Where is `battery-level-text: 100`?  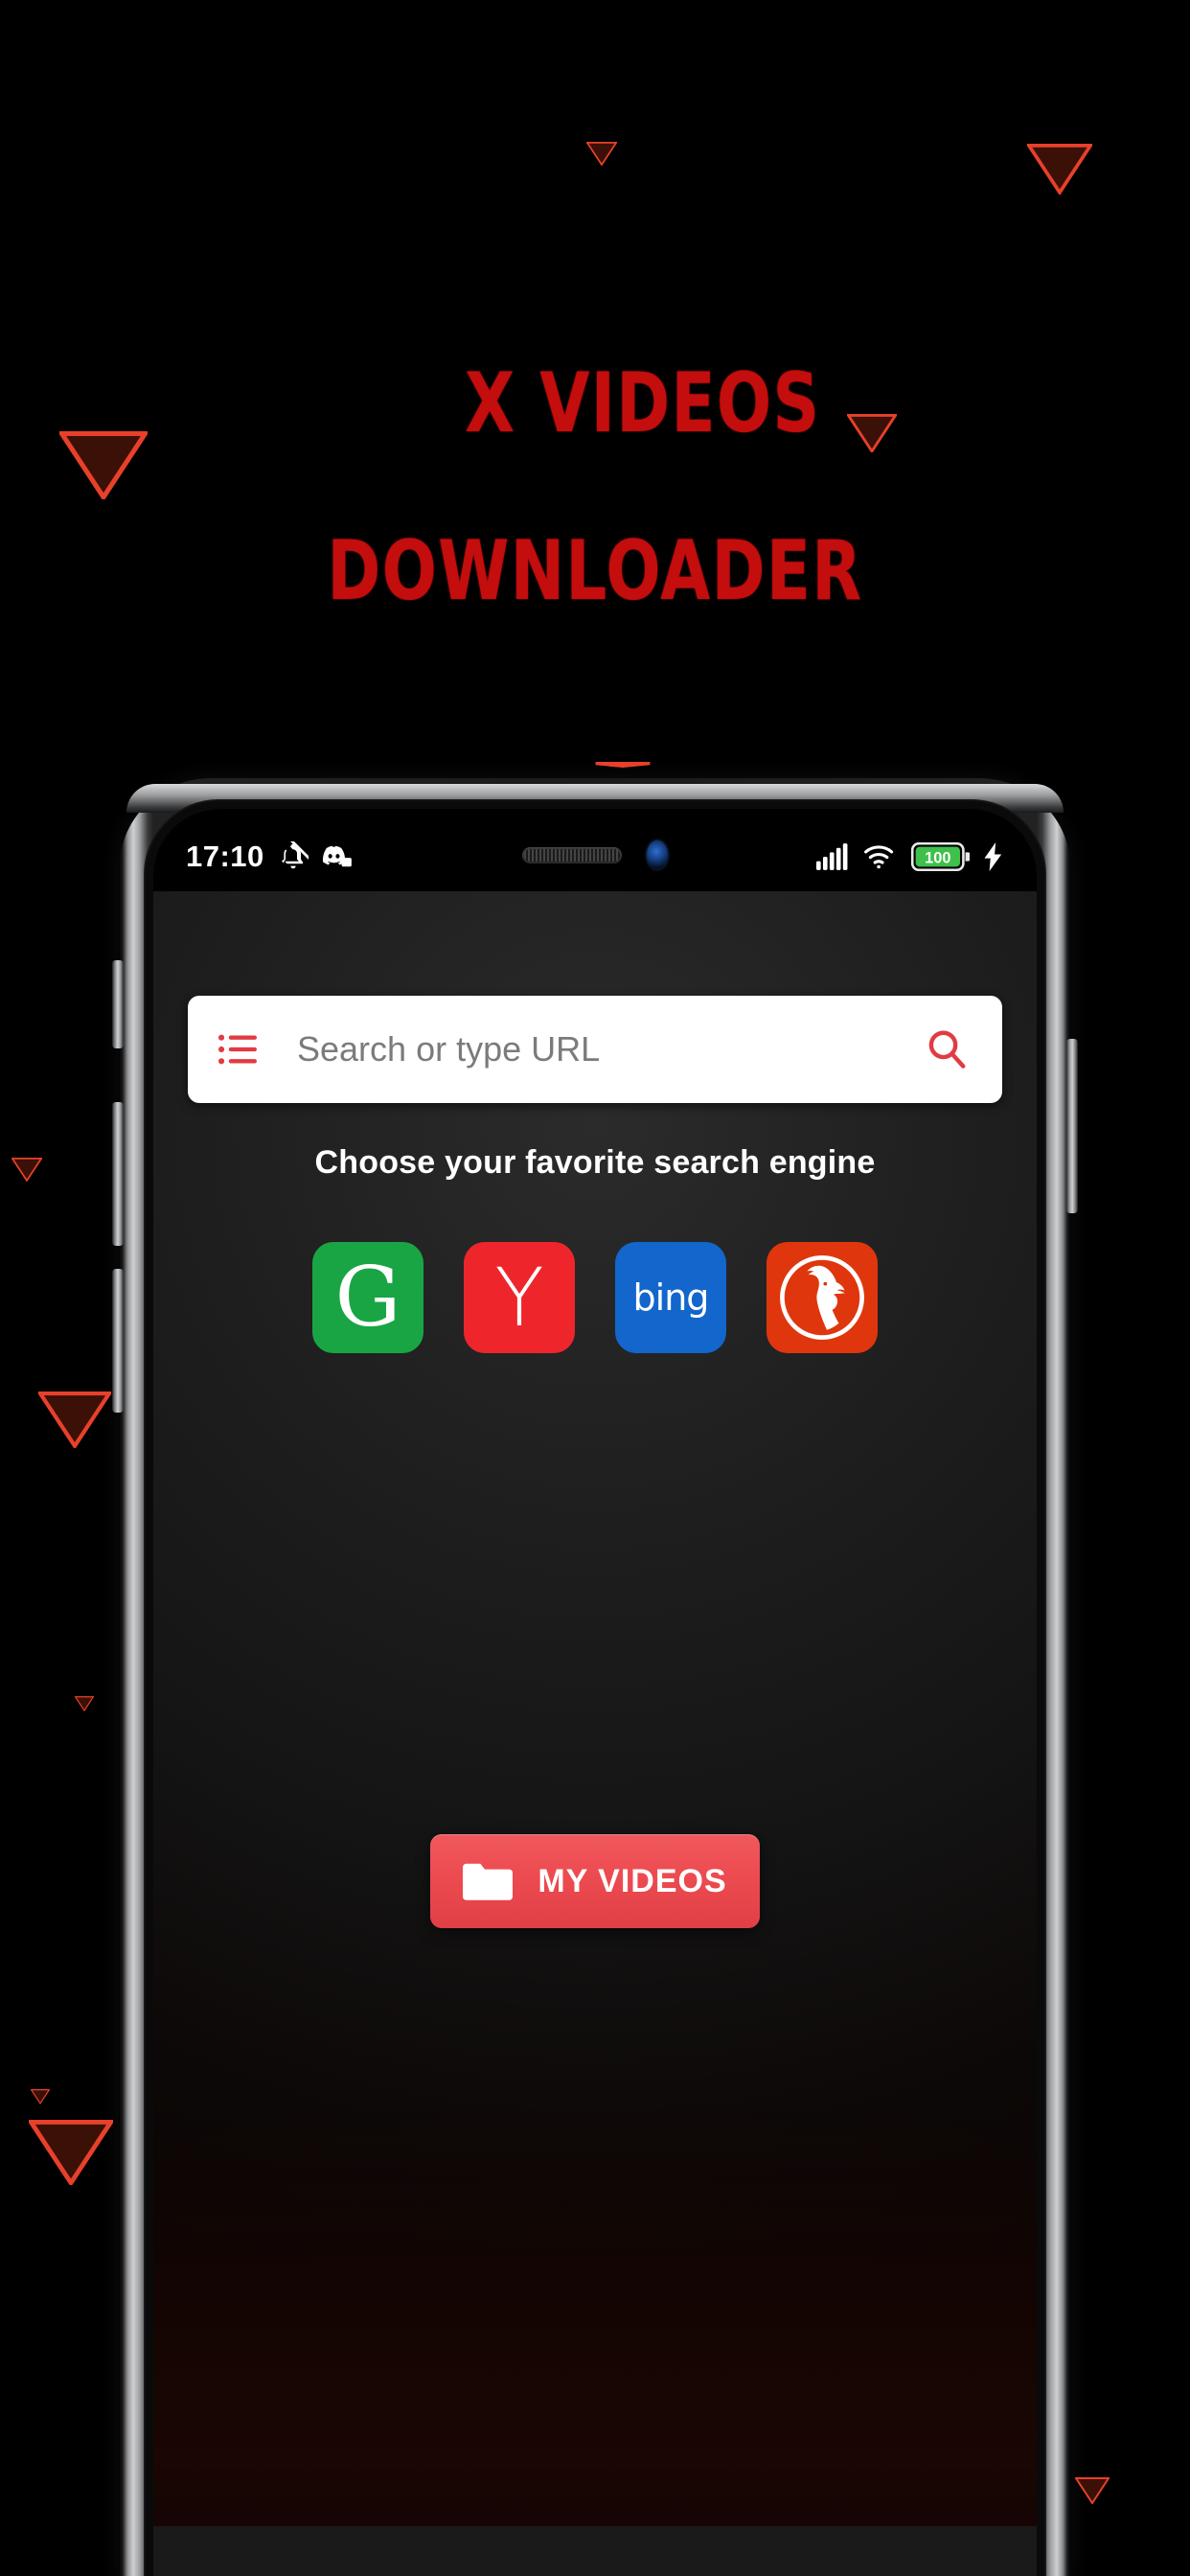
battery-level-text: 100 is located at coordinates (937, 857).